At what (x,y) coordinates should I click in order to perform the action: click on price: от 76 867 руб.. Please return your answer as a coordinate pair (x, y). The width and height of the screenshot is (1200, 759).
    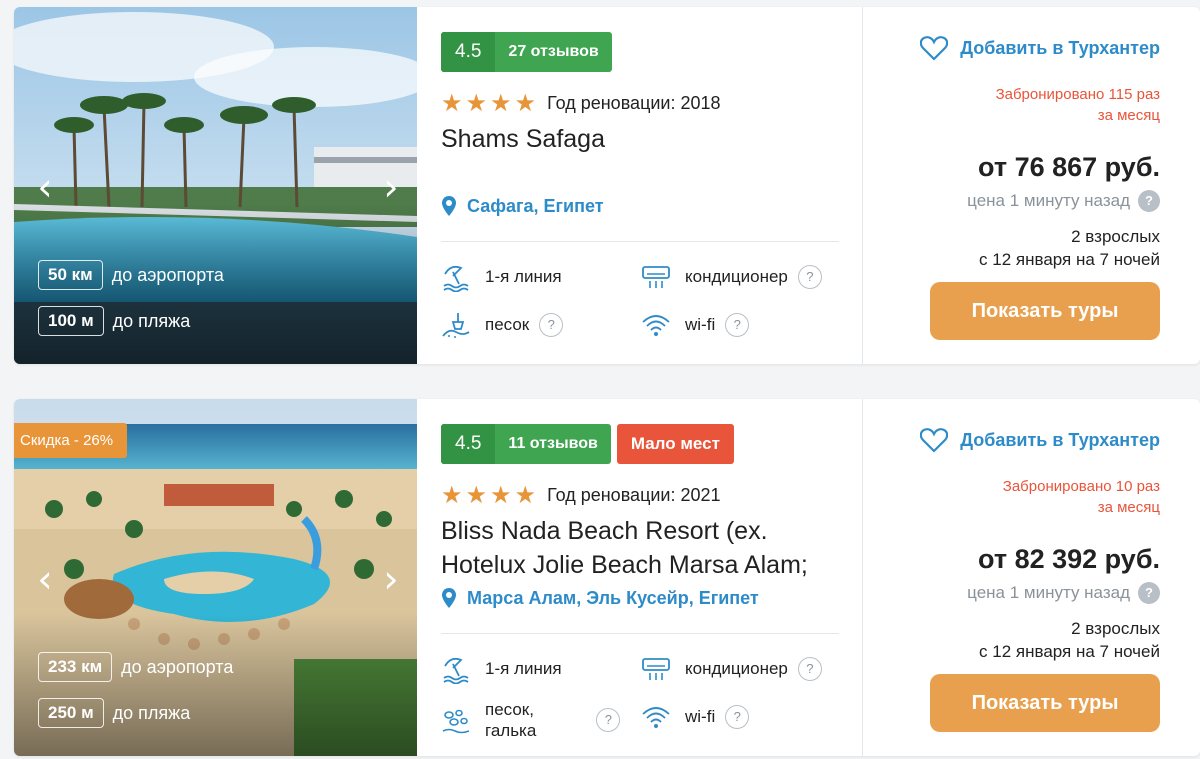
    Looking at the image, I should click on (1069, 167).